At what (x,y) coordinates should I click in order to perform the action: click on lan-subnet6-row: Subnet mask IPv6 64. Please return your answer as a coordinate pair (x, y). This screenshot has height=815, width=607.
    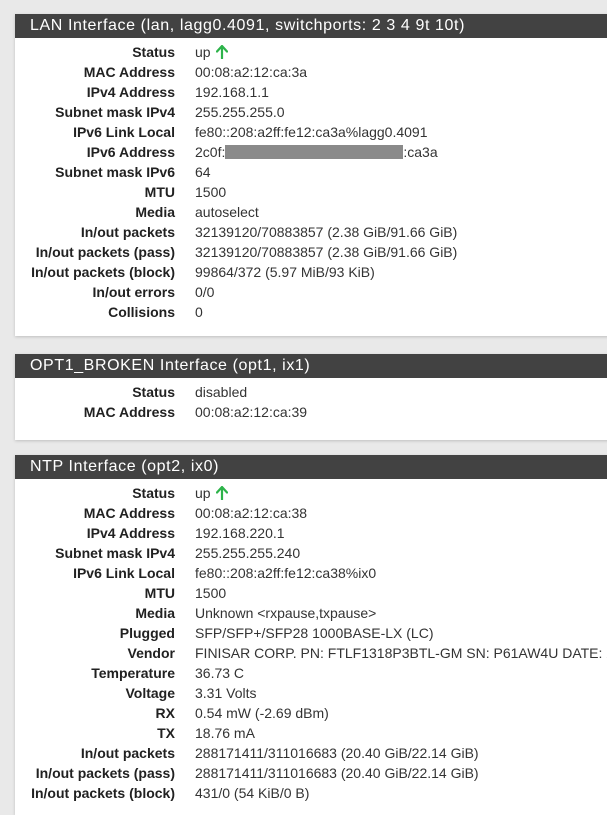
    Looking at the image, I should click on (311, 172).